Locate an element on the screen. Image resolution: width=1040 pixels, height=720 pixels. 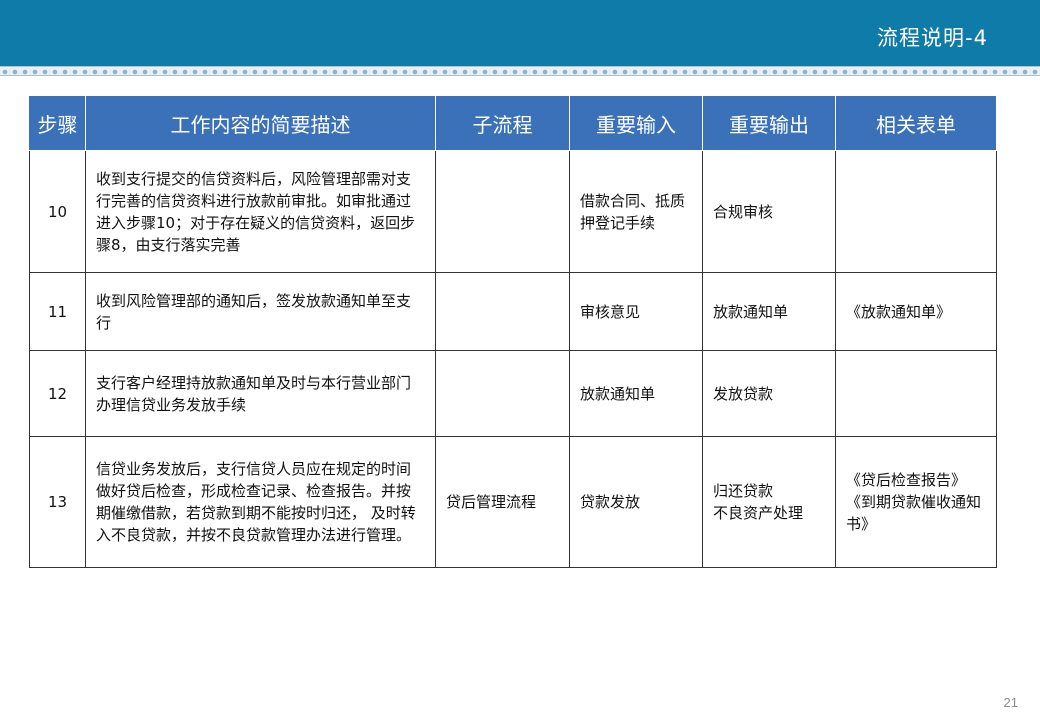
cell-forms: 《贷后检查报告》 《到期贷款催收通知书》 is located at coordinates (916, 502).